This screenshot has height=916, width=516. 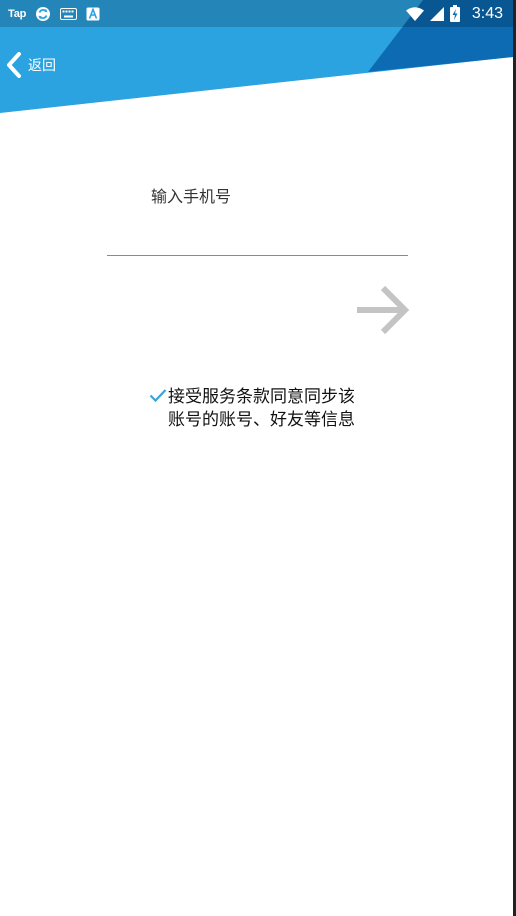 I want to click on keyboard-icon, so click(x=69, y=13).